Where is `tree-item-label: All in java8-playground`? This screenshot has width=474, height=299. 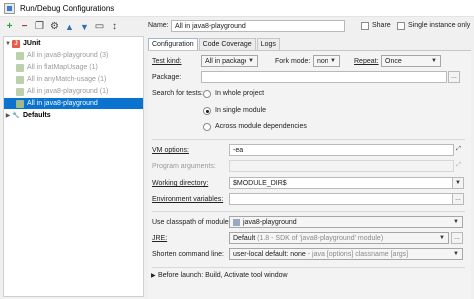
tree-item-label: All in java8-playground is located at coordinates (62, 103).